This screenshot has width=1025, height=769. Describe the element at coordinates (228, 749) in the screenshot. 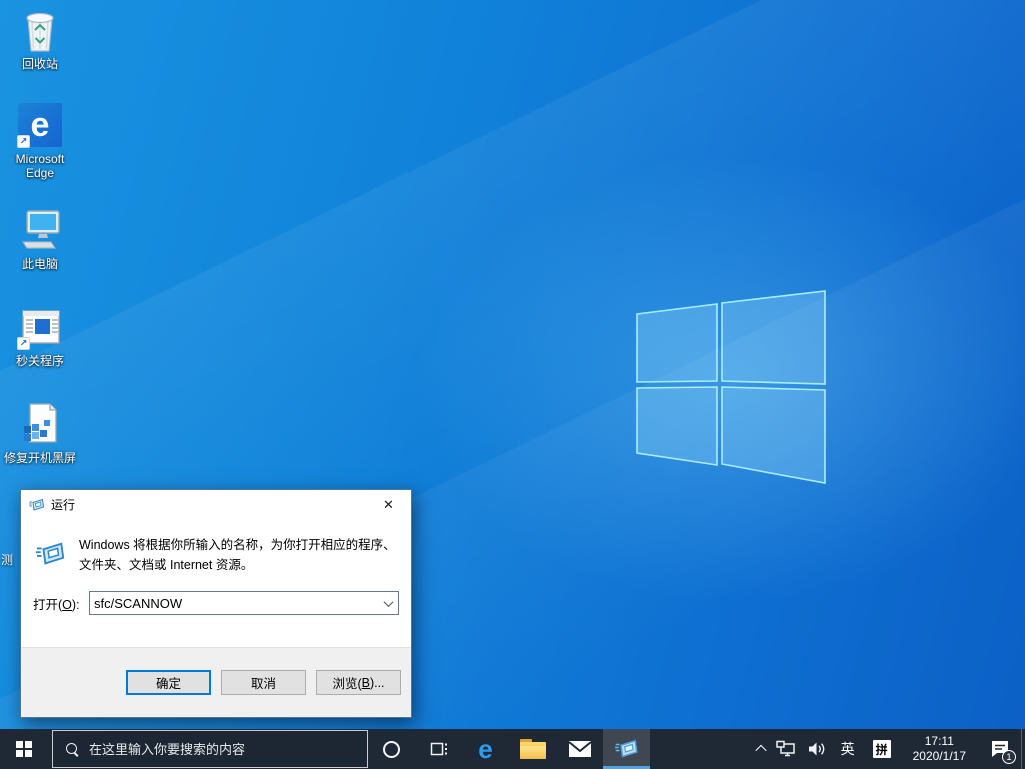

I see `search-input` at that location.